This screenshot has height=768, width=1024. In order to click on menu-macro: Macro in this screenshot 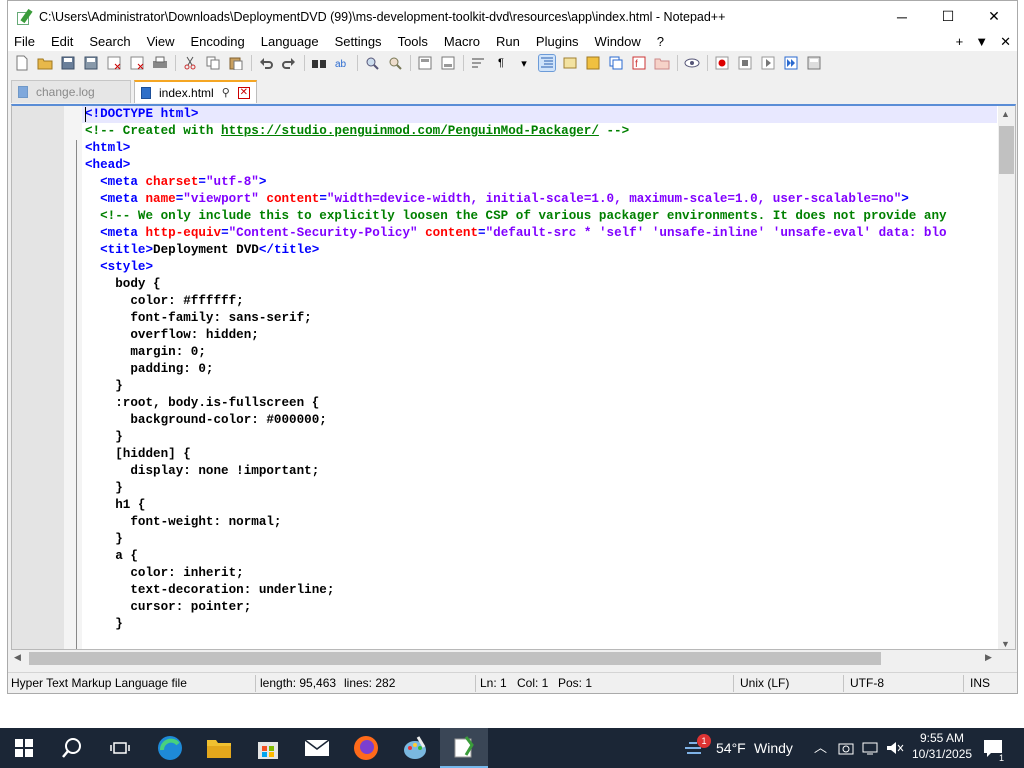, I will do `click(462, 41)`.